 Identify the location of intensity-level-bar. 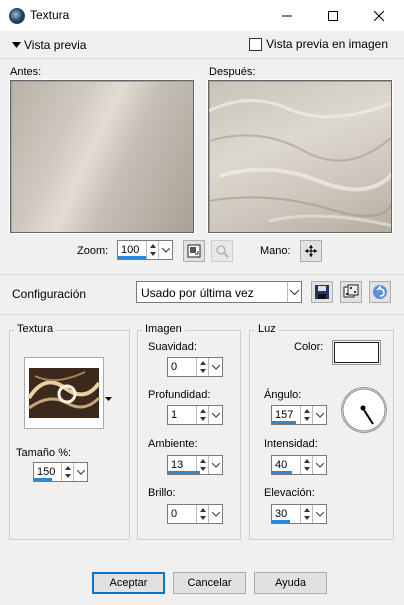
(282, 472).